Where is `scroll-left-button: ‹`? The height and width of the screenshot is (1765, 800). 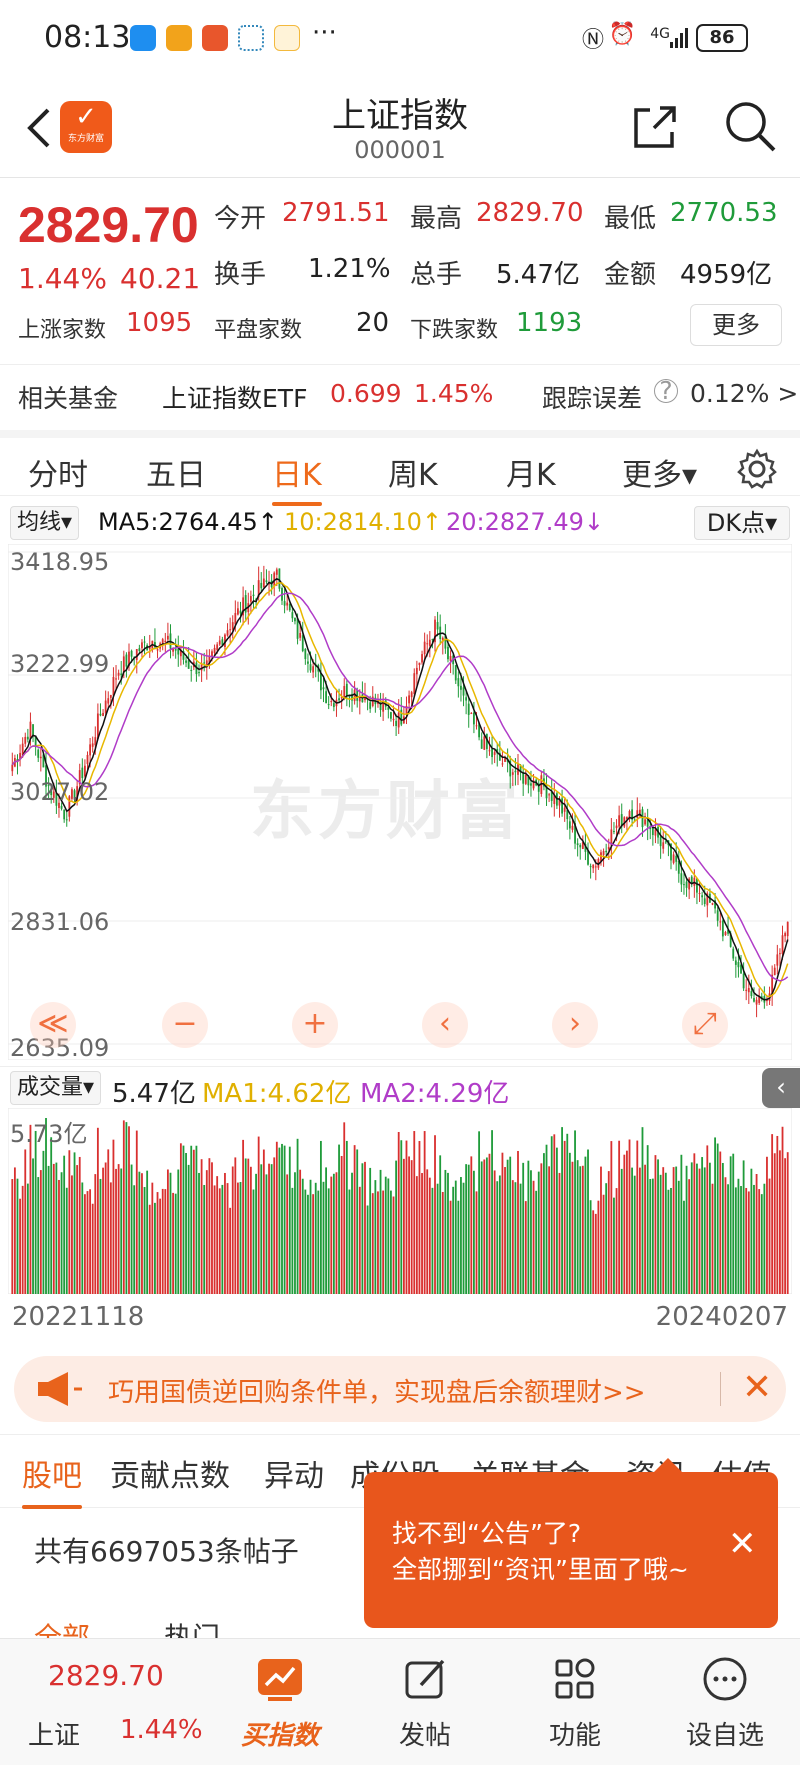
scroll-left-button: ‹ is located at coordinates (445, 1025).